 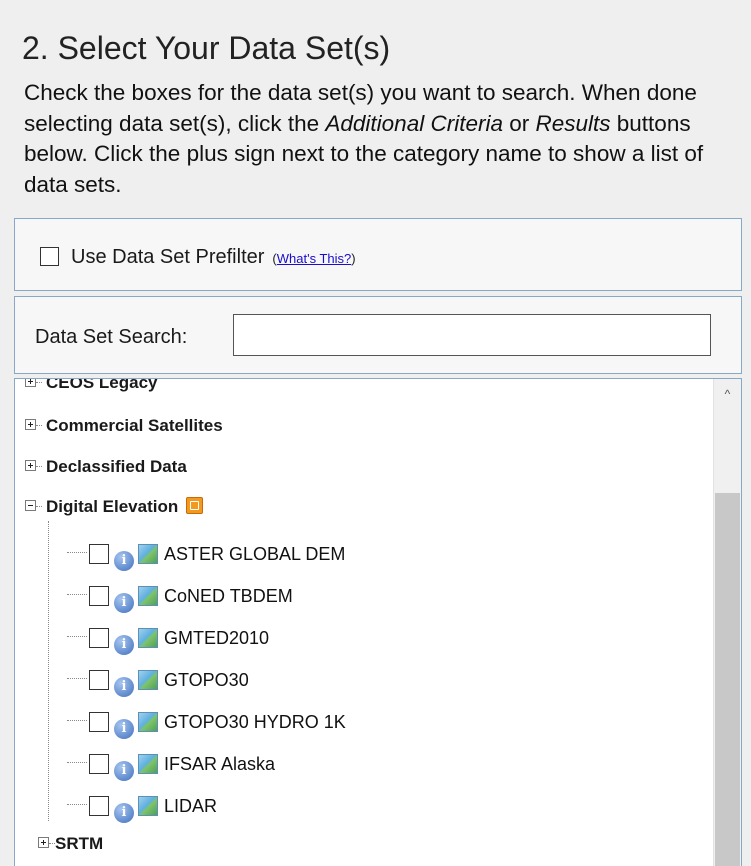 I want to click on category-label: Commercial Satellites, so click(x=134, y=425).